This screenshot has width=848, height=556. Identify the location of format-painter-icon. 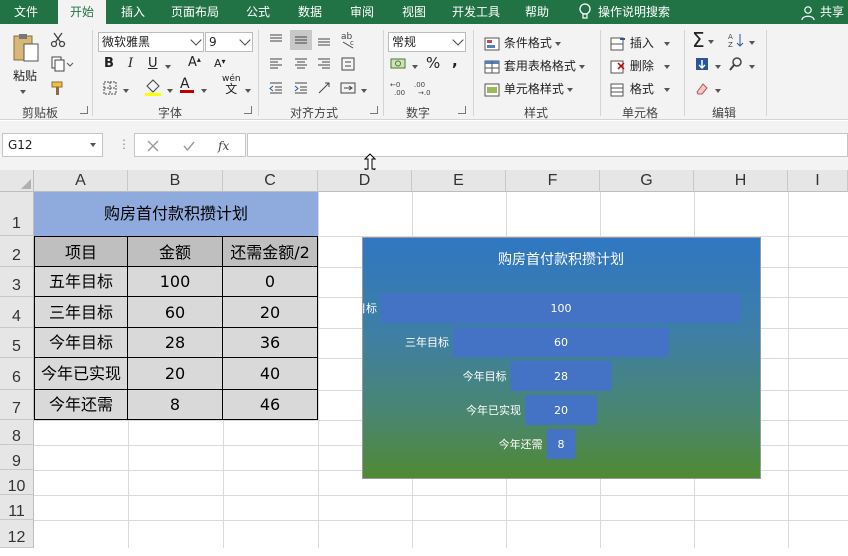
(58, 88).